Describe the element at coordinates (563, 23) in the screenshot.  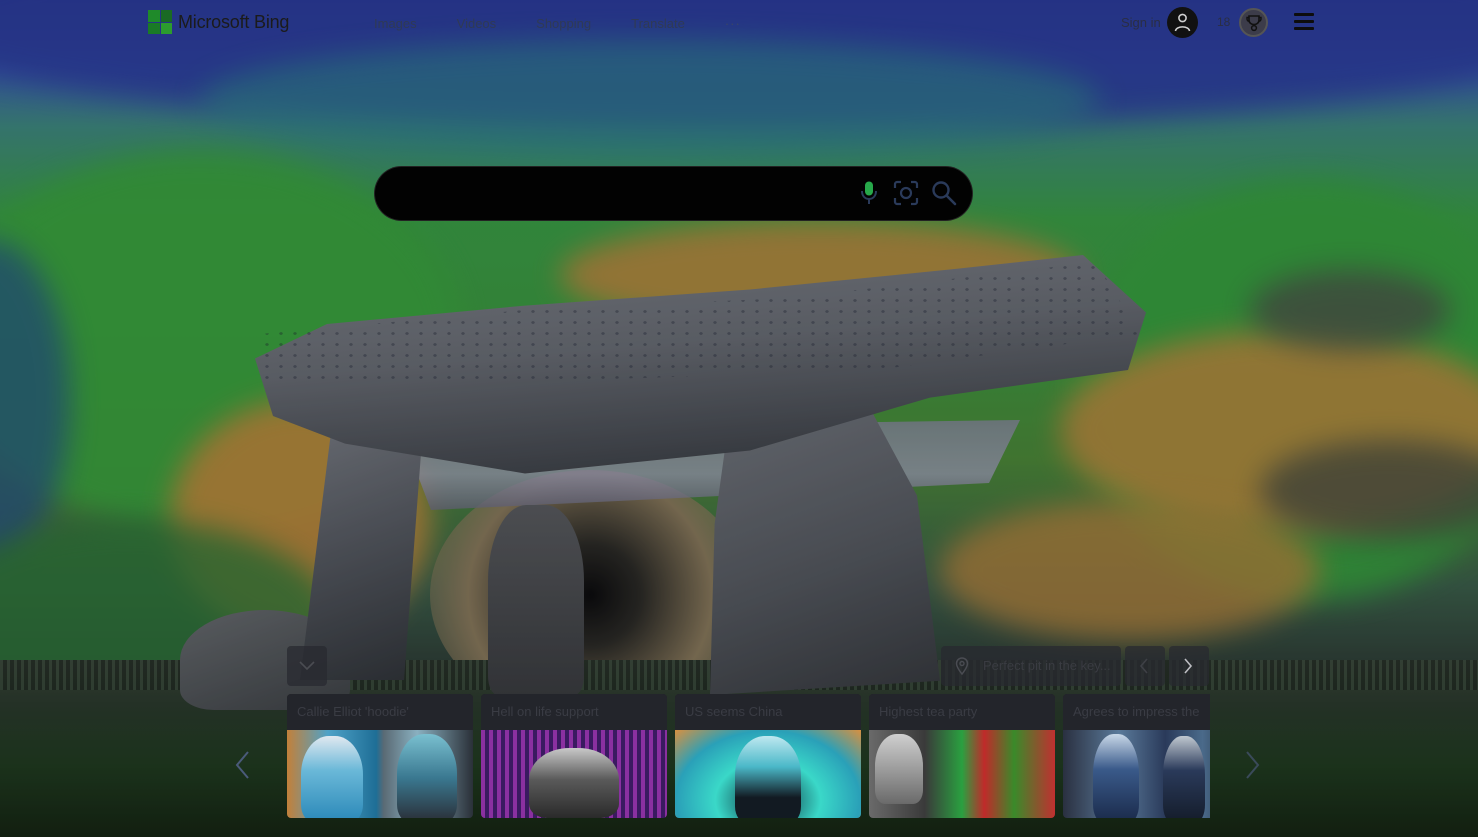
I see `nav-link-shopping: Shopping` at that location.